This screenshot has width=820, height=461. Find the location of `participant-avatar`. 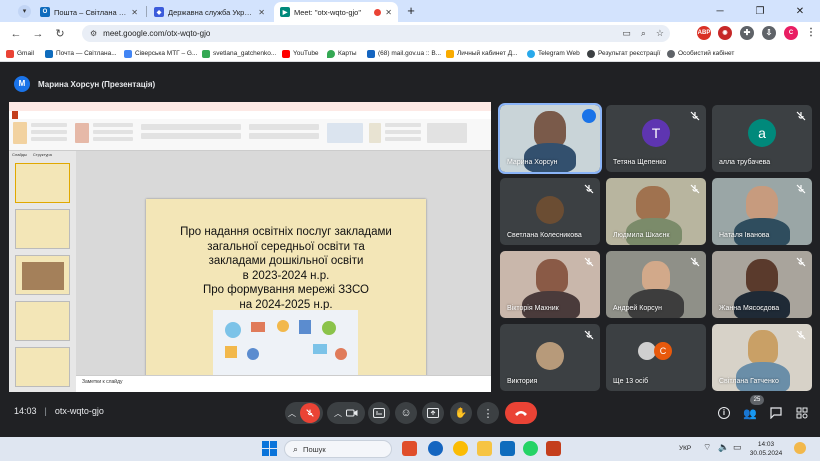

participant-avatar is located at coordinates (550, 356).